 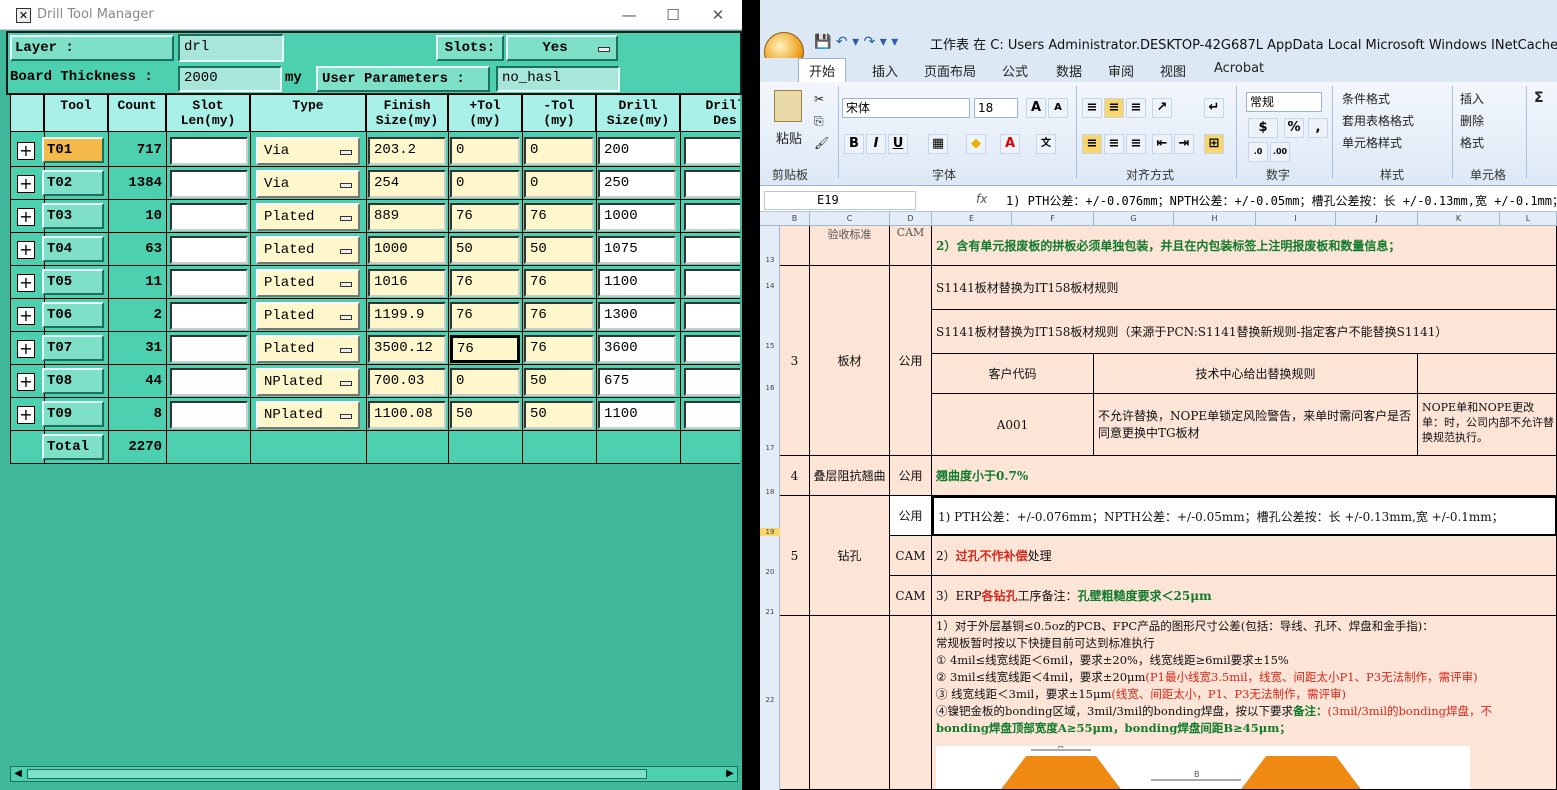 What do you see at coordinates (1134, 219) in the screenshot?
I see `column-header-G: G` at bounding box center [1134, 219].